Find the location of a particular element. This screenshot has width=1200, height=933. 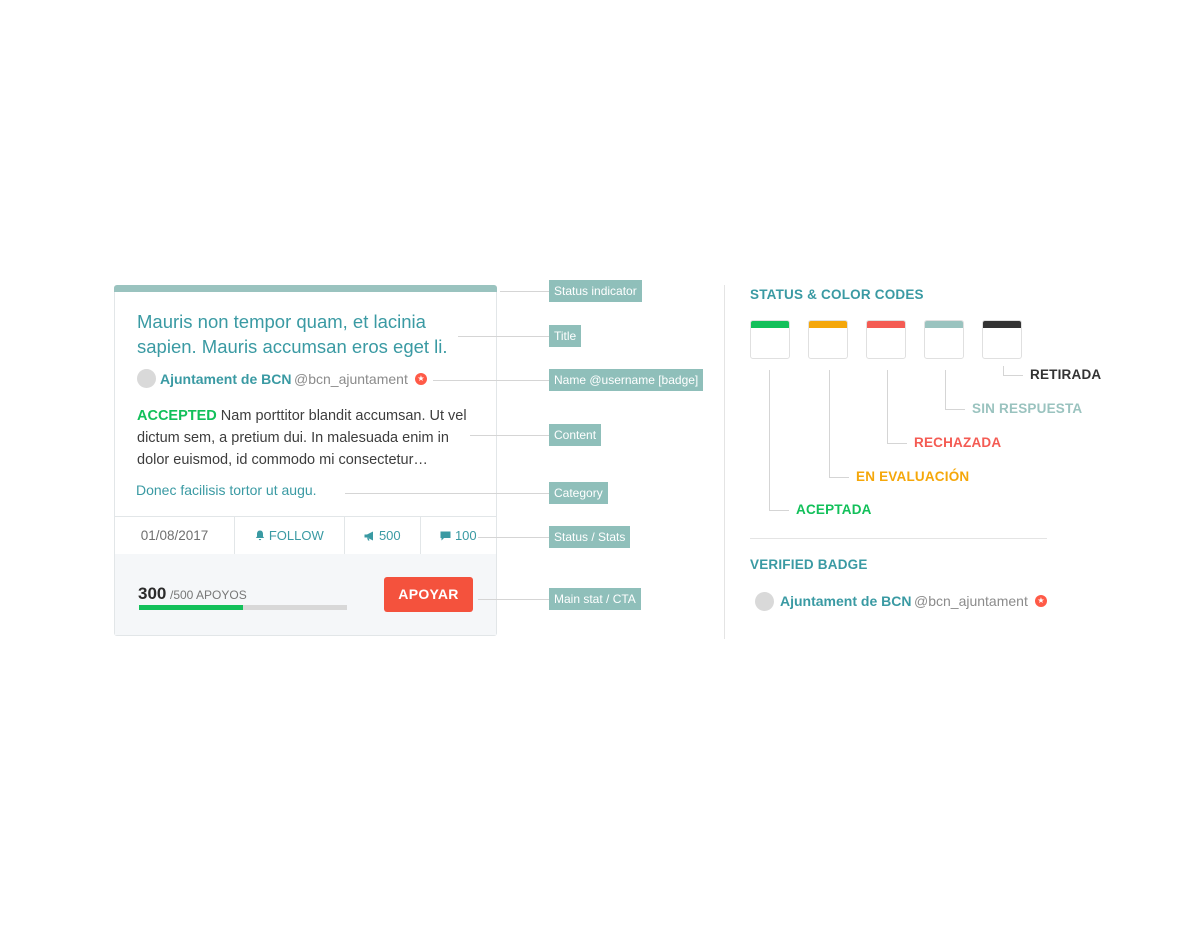

supports-stat: 500 is located at coordinates (382, 535).